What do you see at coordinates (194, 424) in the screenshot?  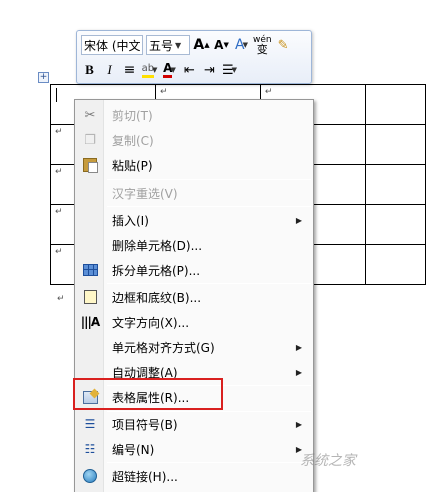 I see `menu-item-bullets: ☰ 项目符号(B) ▶` at bounding box center [194, 424].